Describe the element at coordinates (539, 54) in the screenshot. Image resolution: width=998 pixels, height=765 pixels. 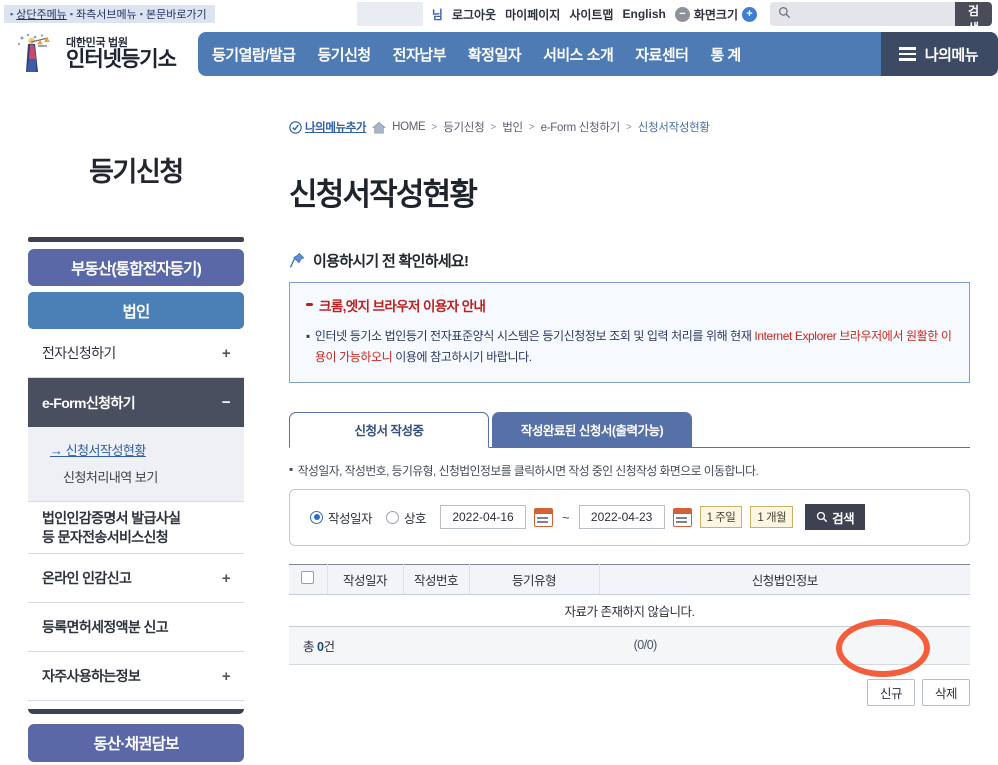
I see `main-nav-items: 등기열람/발급 등기신청 전자납부 확정일자 서비스 소개 자료센터 통 계` at that location.